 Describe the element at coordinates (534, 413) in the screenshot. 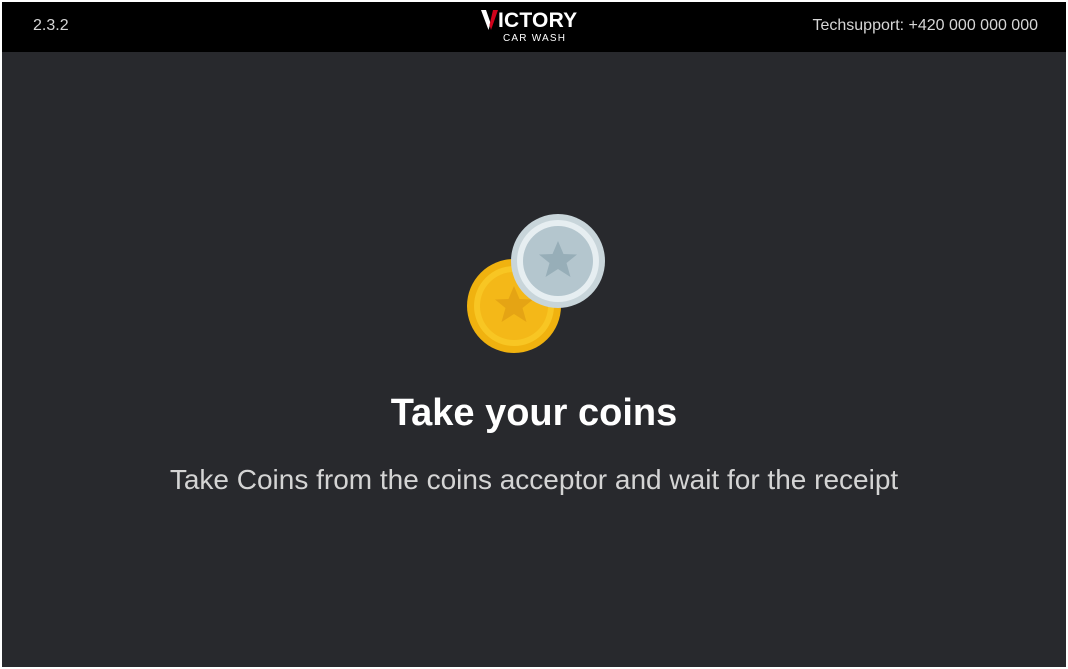

I see `page-title: Take your coins` at that location.